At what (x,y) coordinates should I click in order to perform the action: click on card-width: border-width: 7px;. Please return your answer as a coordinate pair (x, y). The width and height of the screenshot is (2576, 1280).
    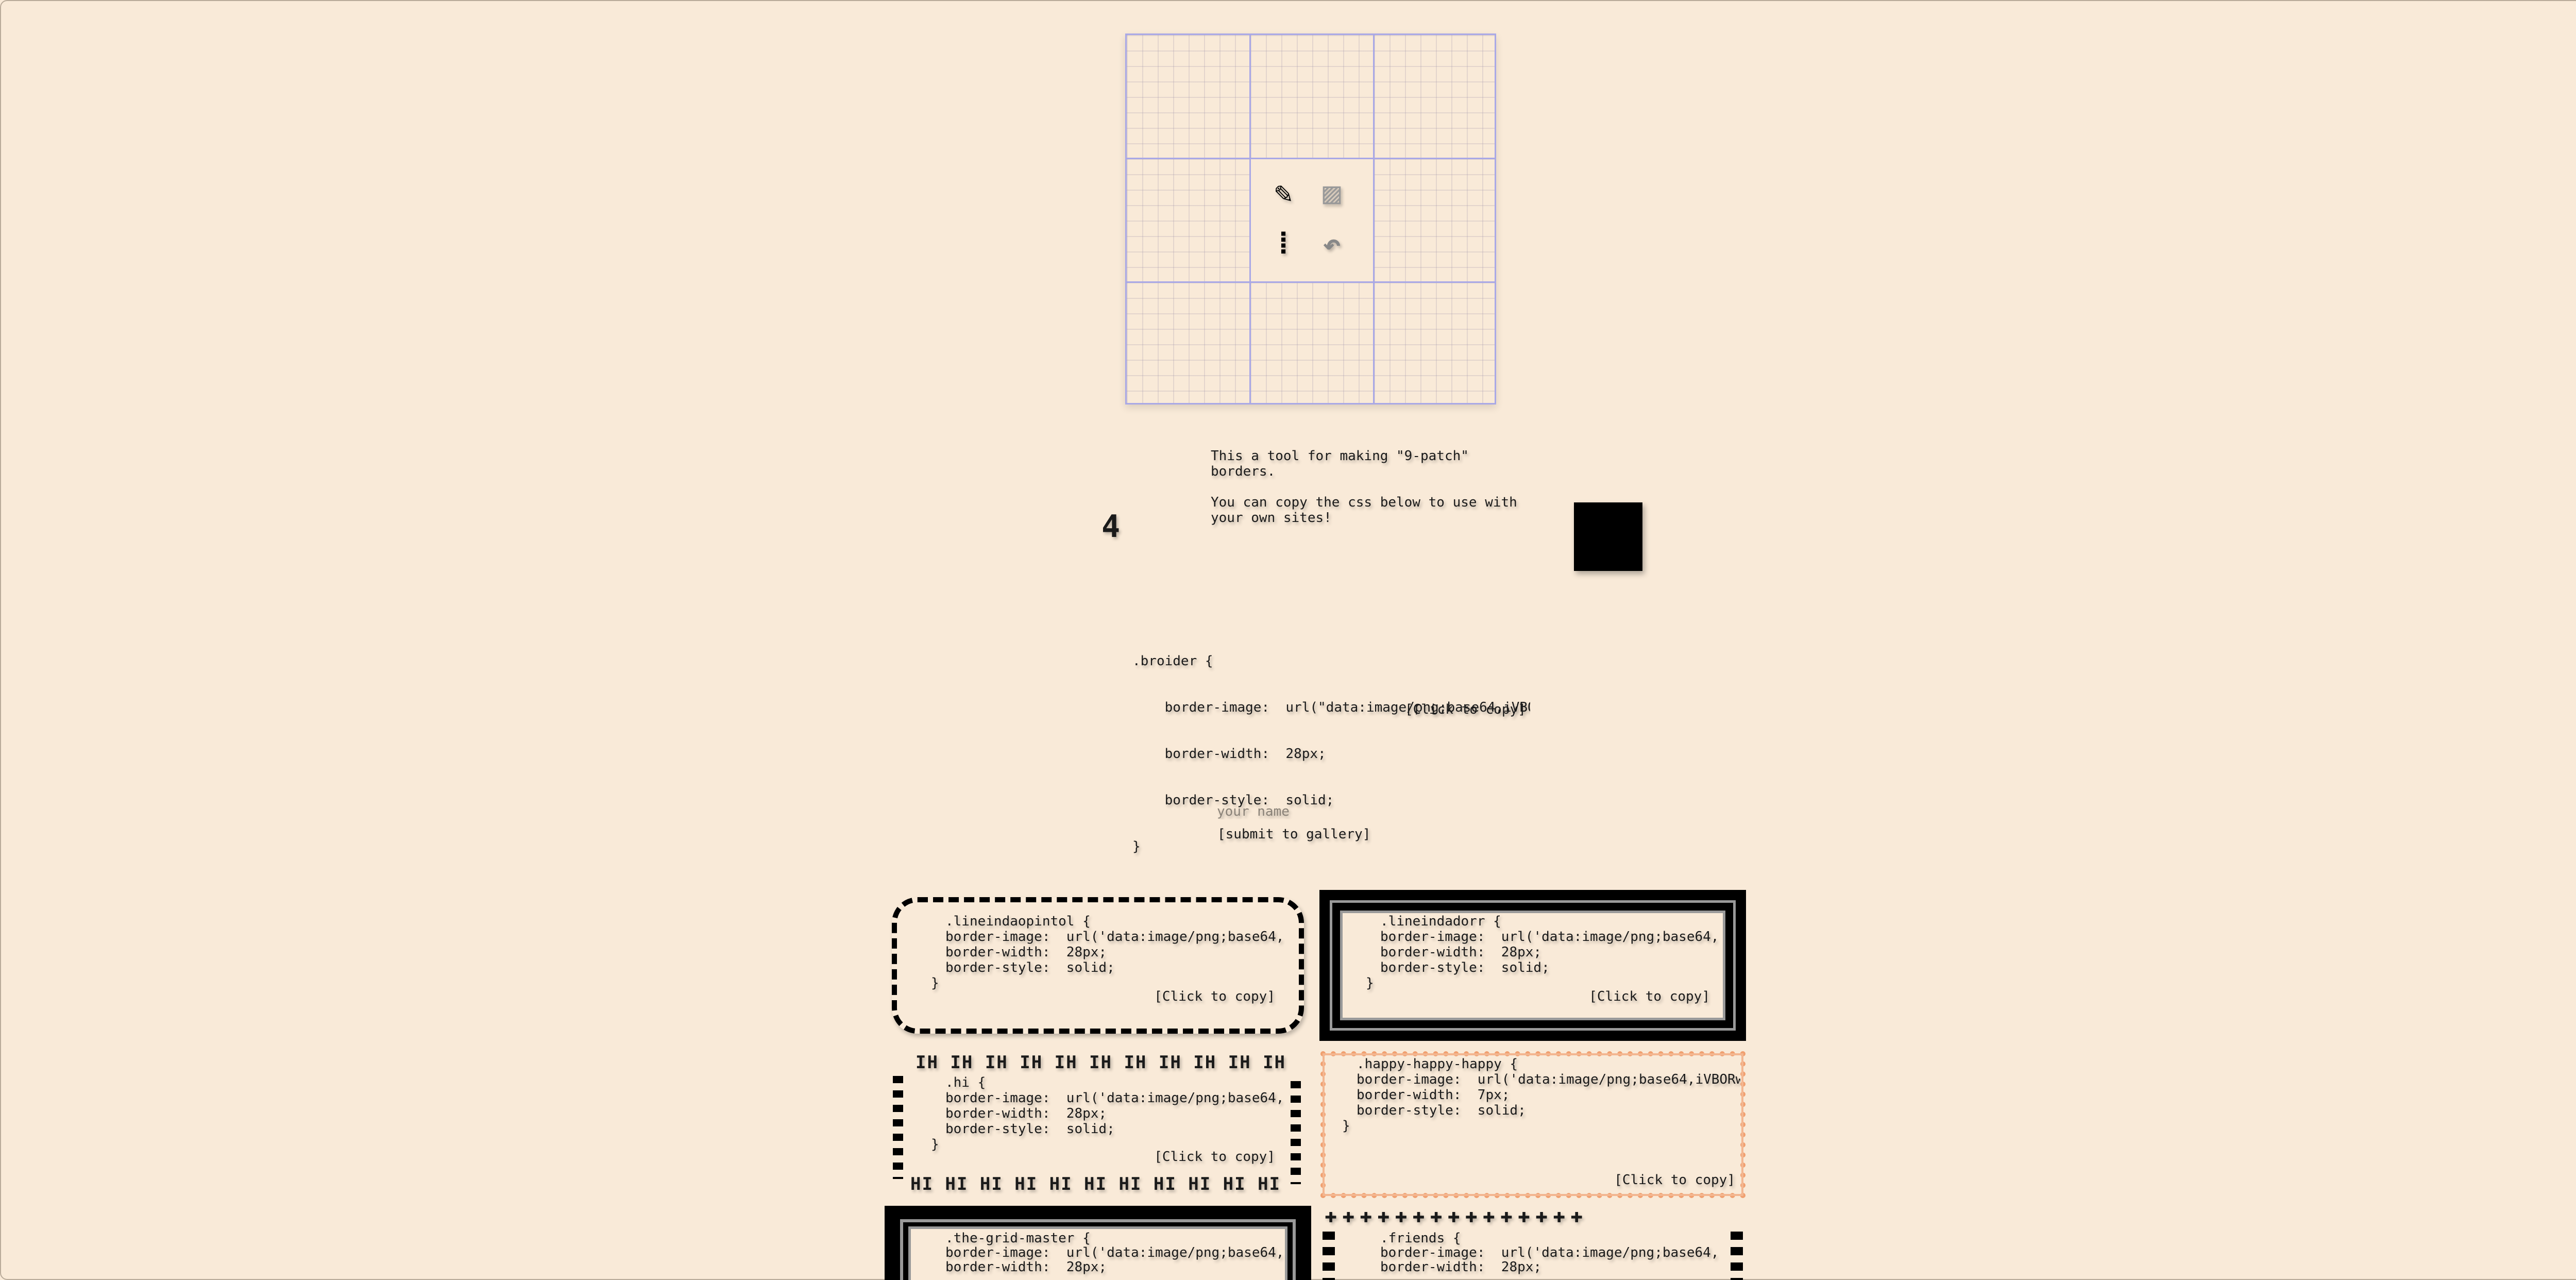
    Looking at the image, I should click on (1433, 1095).